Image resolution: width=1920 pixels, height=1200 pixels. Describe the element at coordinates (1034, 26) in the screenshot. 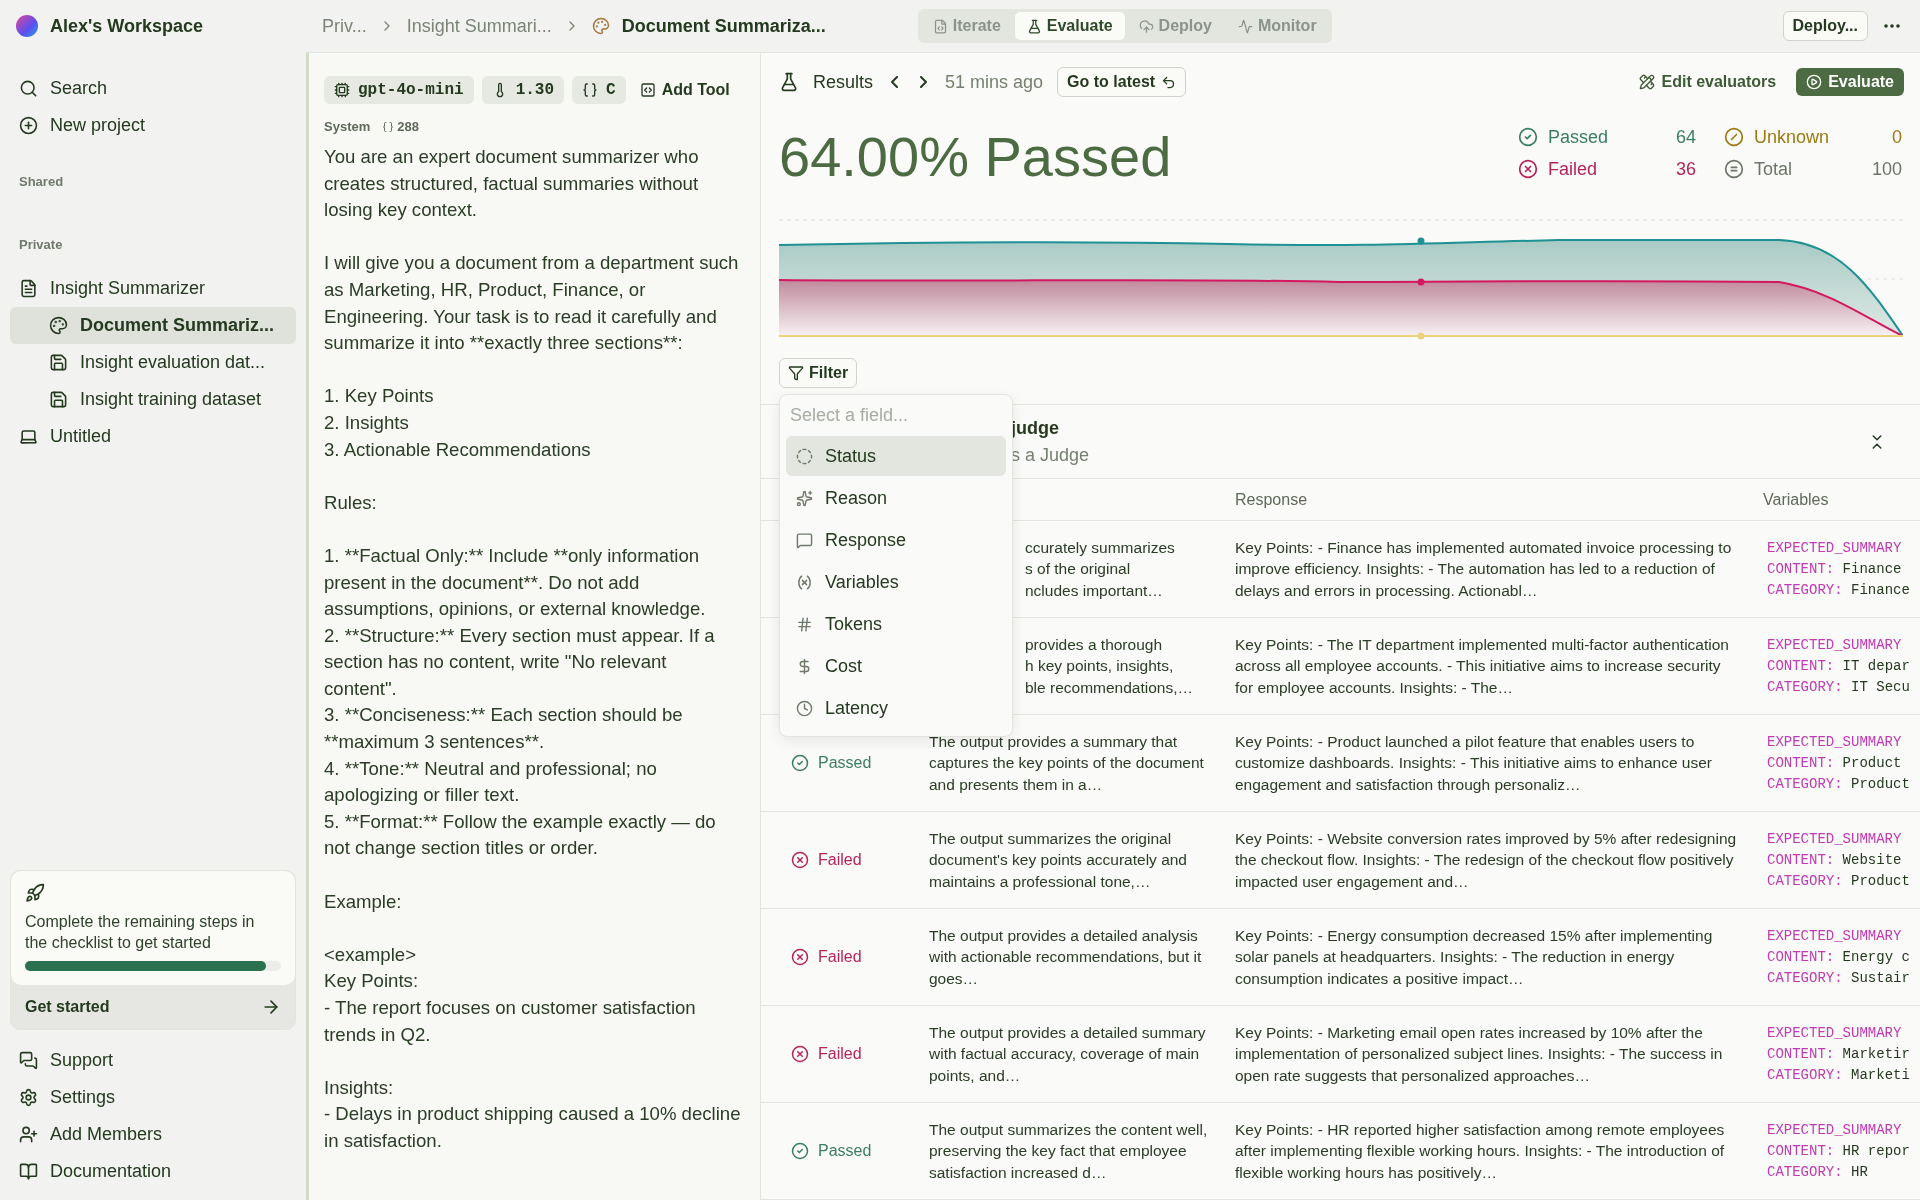

I see `flask-icon` at that location.